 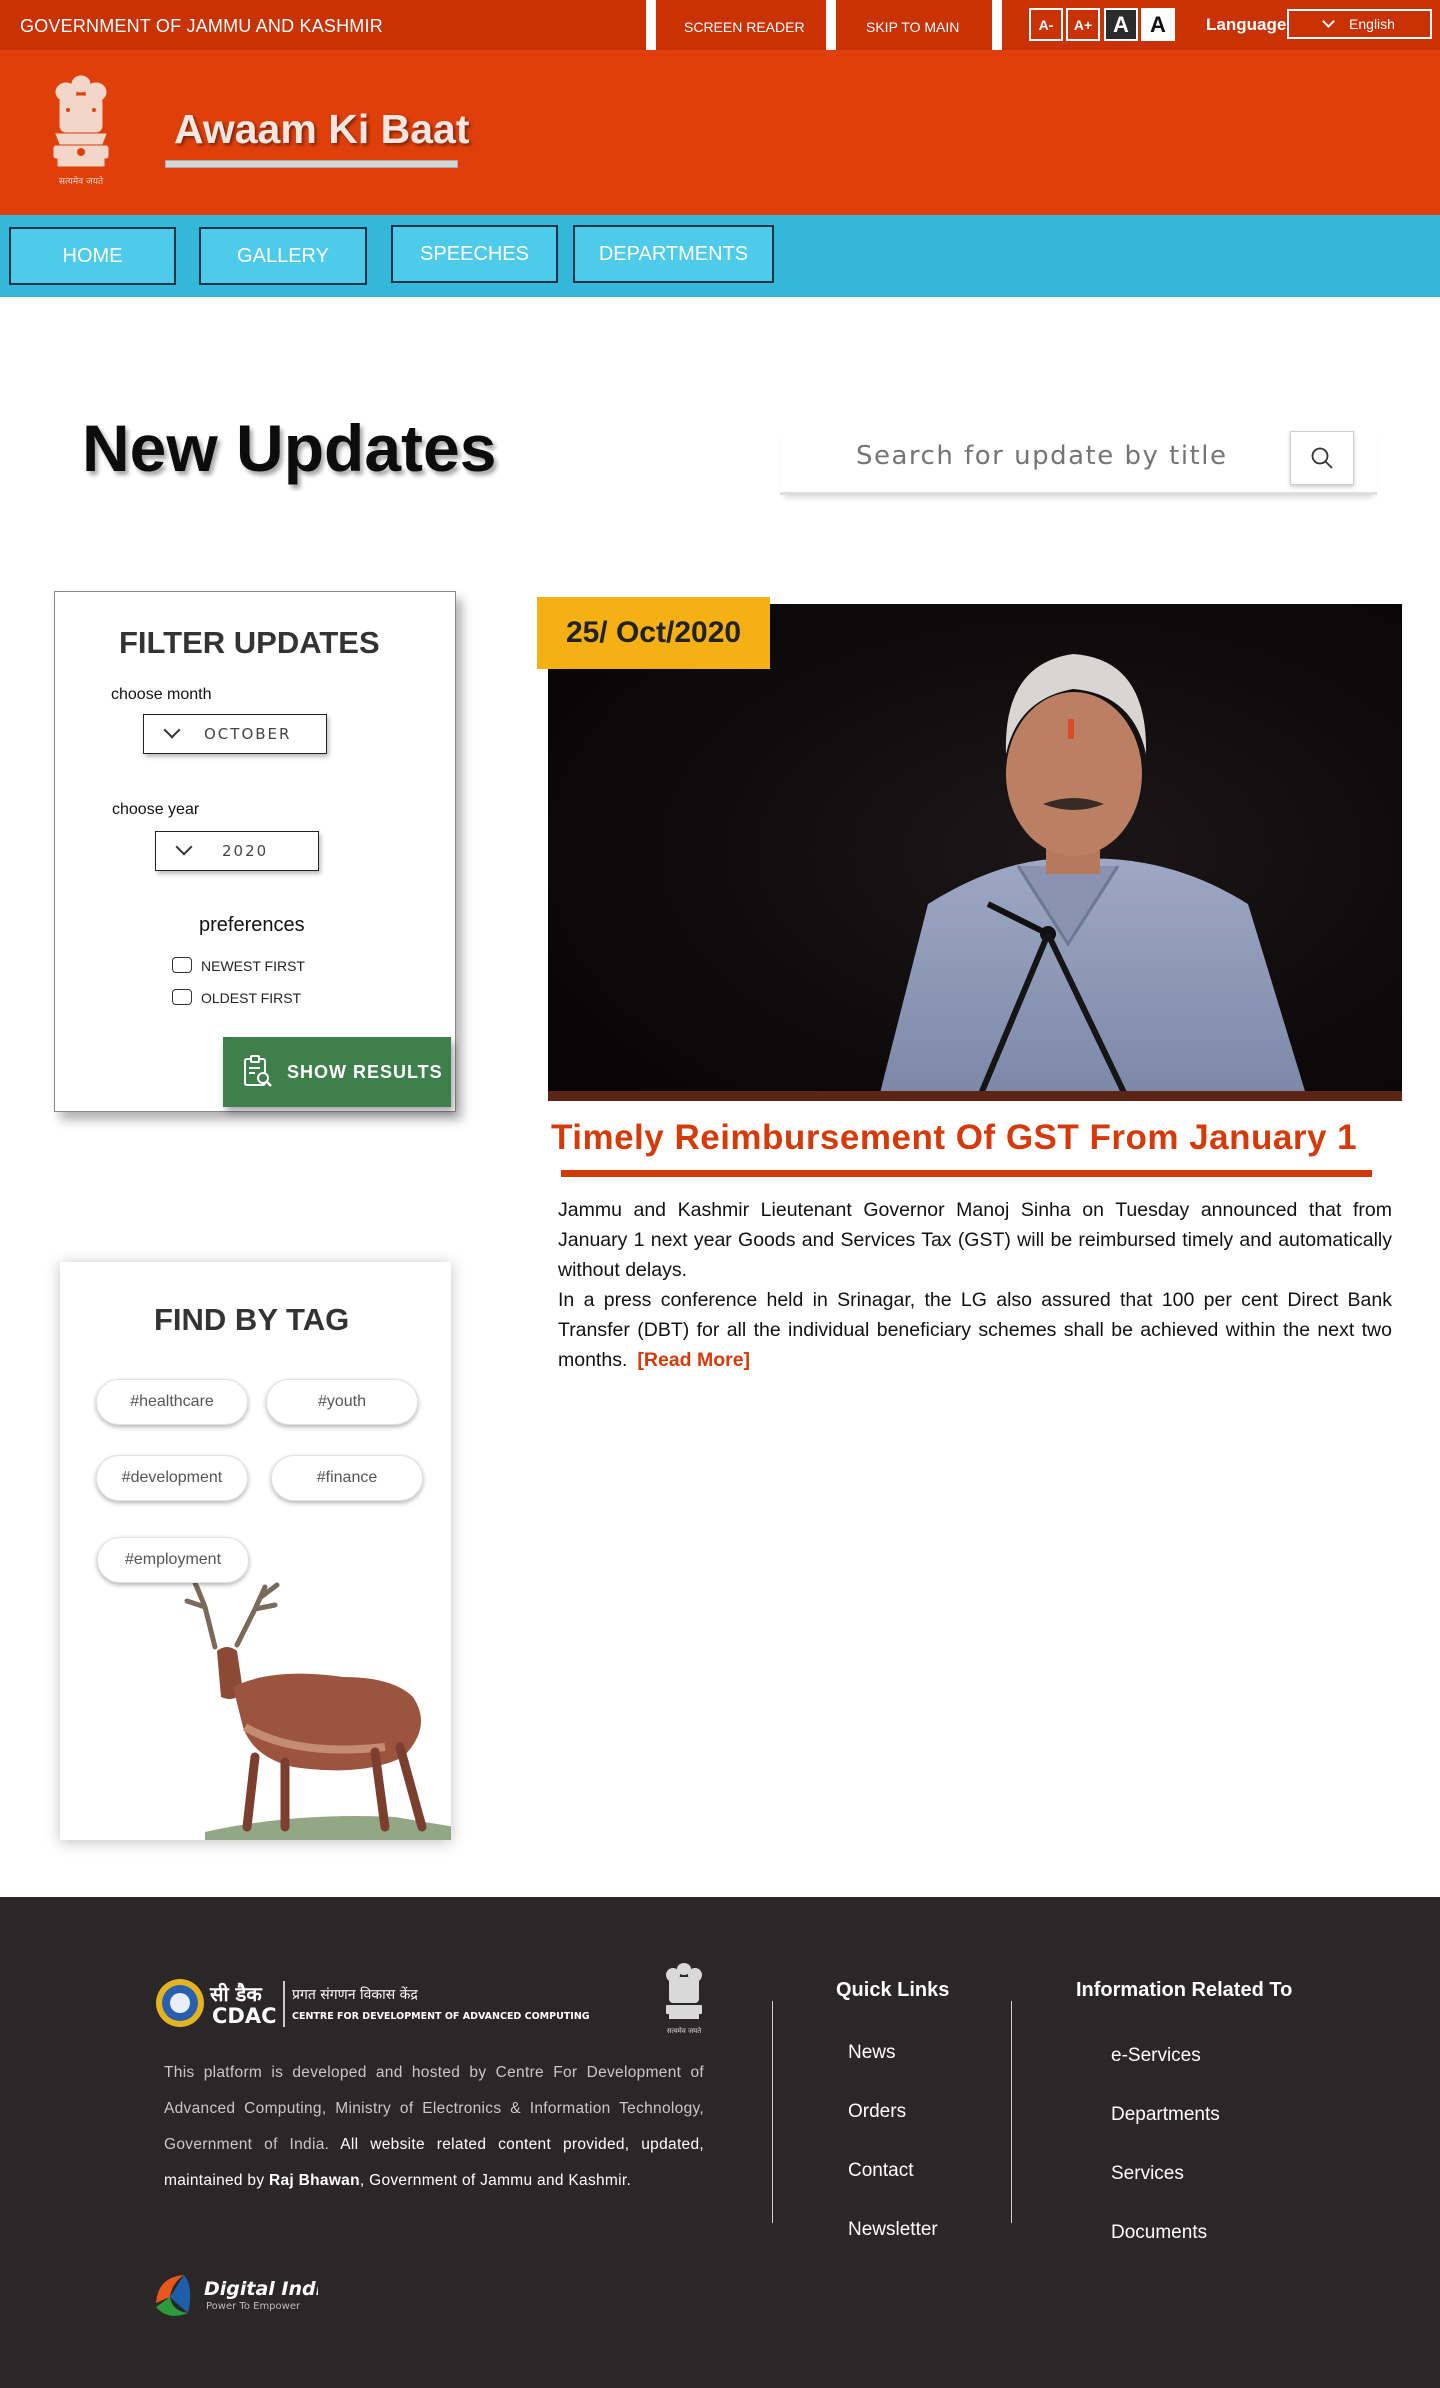 I want to click on tag-title: FIND BY TAG, so click(x=252, y=1319).